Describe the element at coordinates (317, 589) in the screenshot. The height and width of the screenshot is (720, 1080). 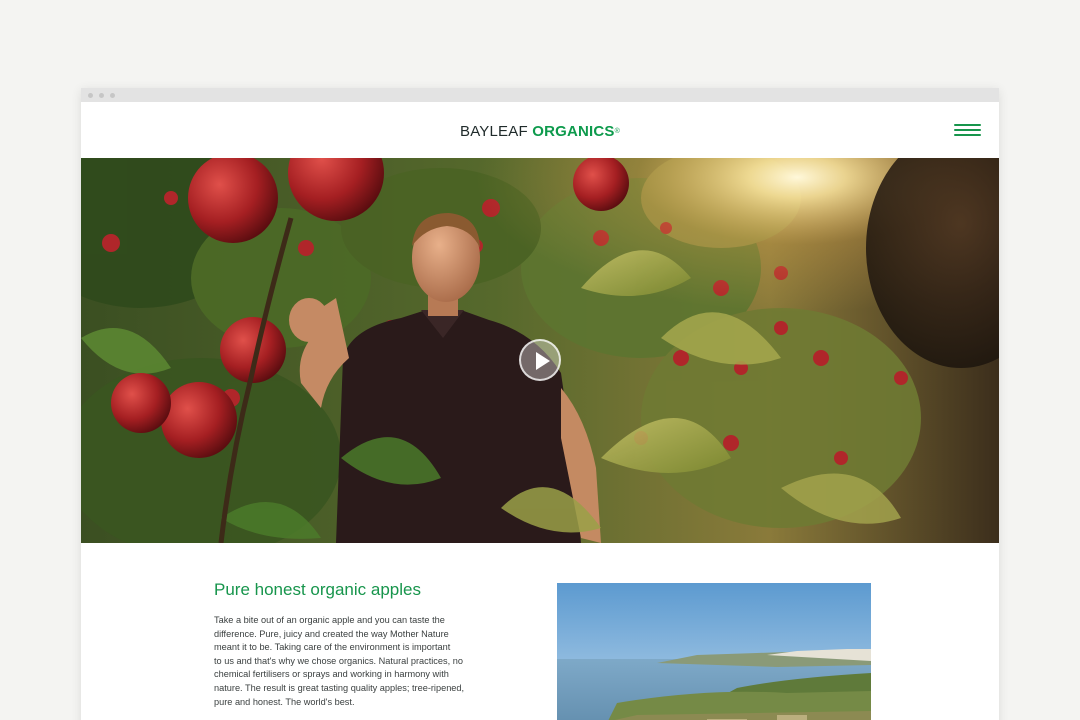
I see `section-title: Pure honest organic apples` at that location.